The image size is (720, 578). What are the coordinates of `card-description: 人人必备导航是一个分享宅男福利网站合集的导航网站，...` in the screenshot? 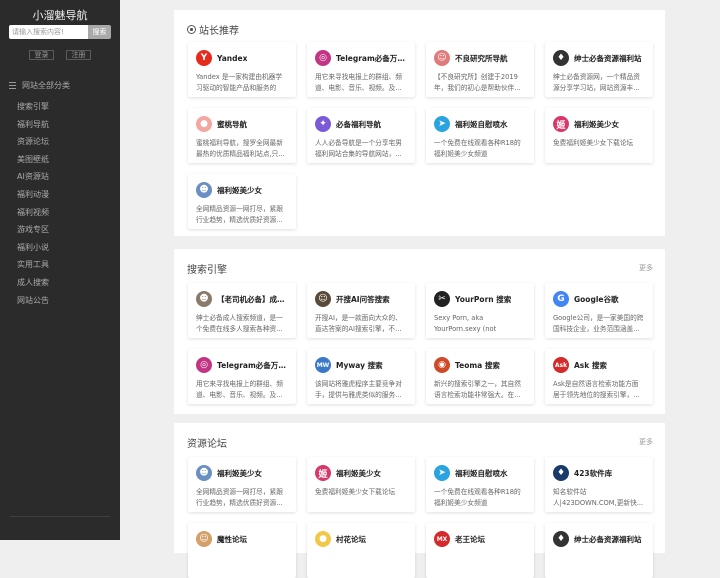 It's located at (358, 148).